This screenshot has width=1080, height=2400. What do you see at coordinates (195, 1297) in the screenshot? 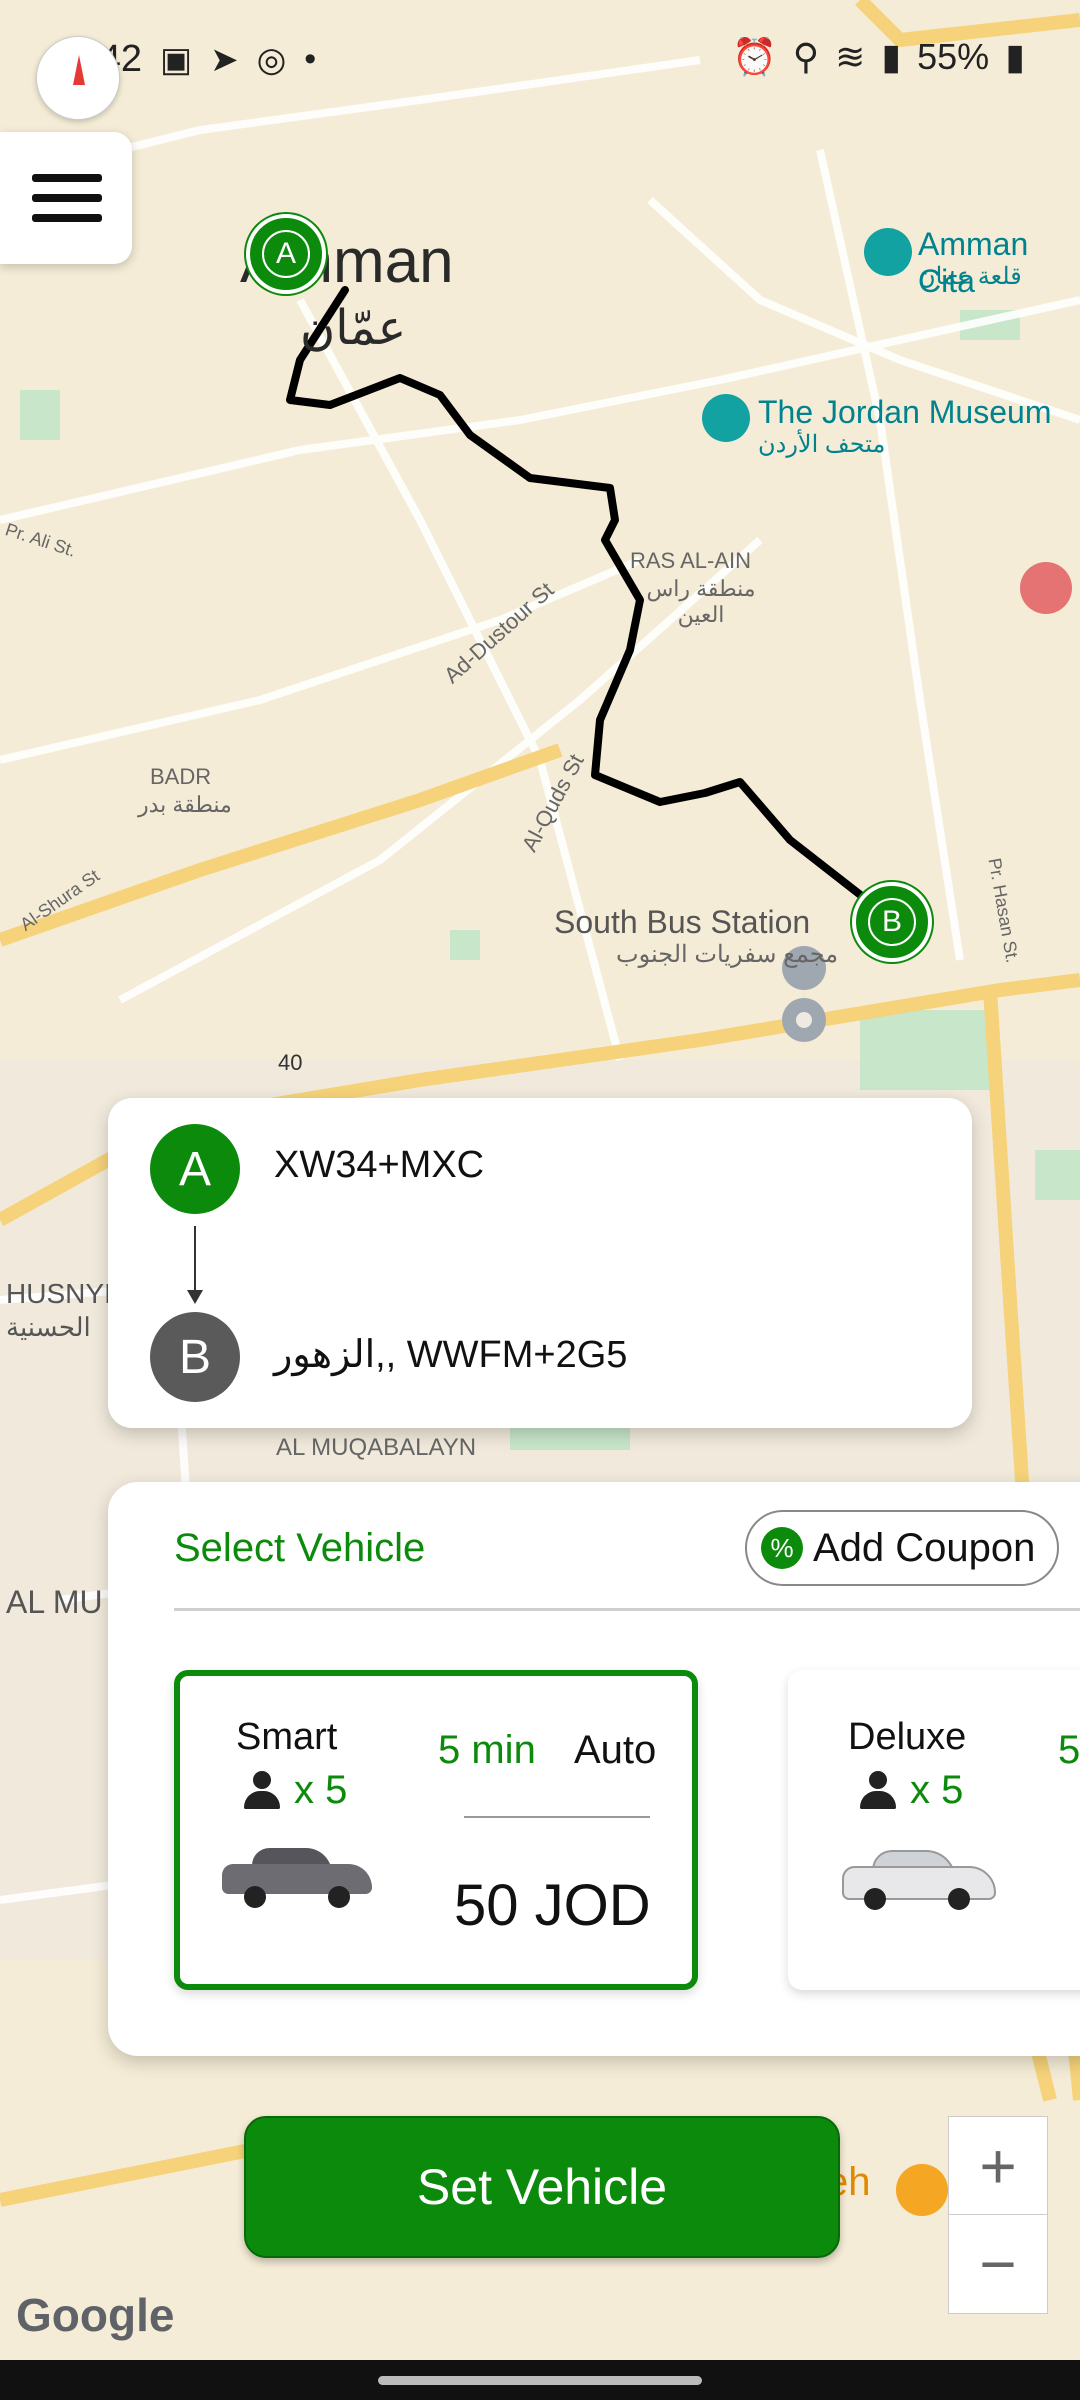
I see `arrow-head` at bounding box center [195, 1297].